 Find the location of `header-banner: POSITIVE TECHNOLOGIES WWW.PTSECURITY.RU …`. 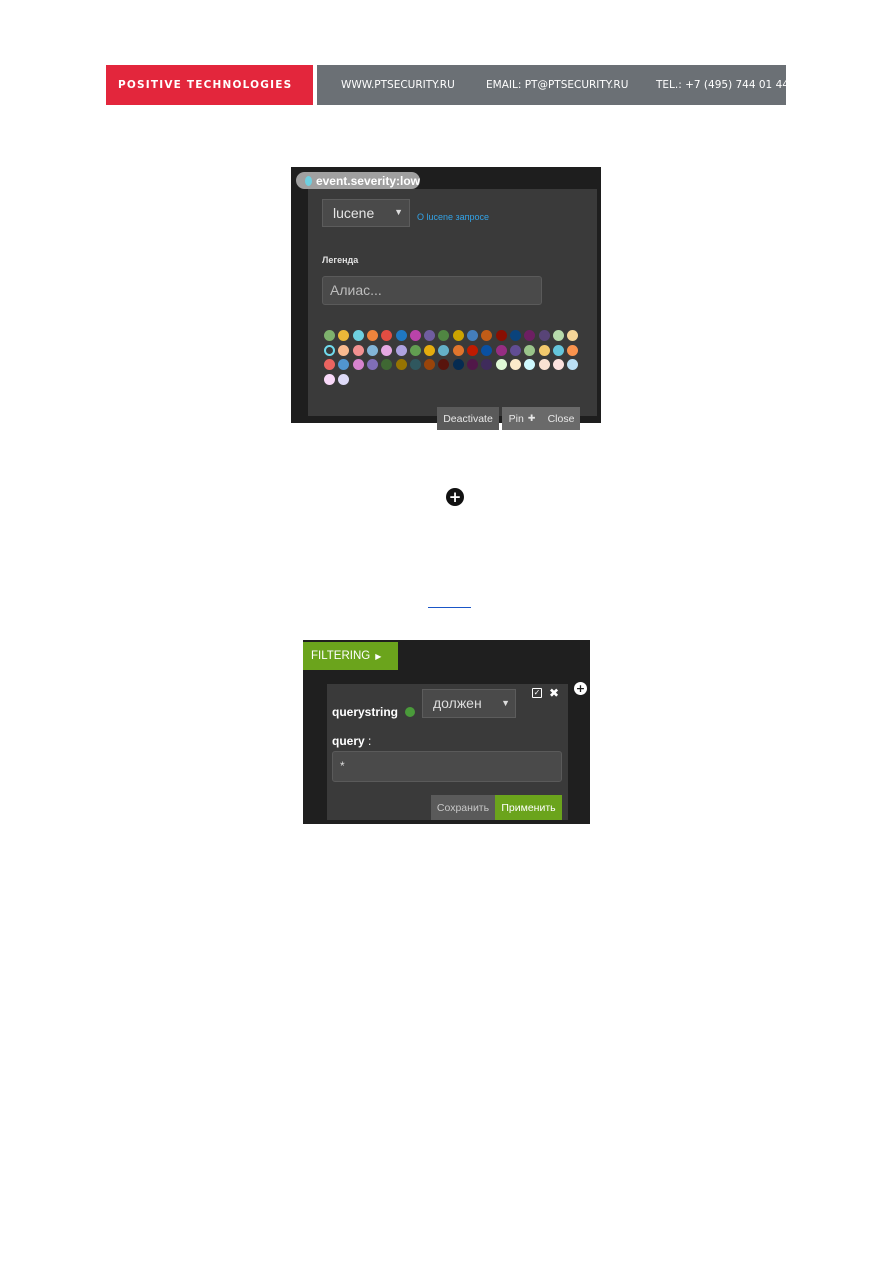

header-banner: POSITIVE TECHNOLOGIES WWW.PTSECURITY.RU … is located at coordinates (447, 85).